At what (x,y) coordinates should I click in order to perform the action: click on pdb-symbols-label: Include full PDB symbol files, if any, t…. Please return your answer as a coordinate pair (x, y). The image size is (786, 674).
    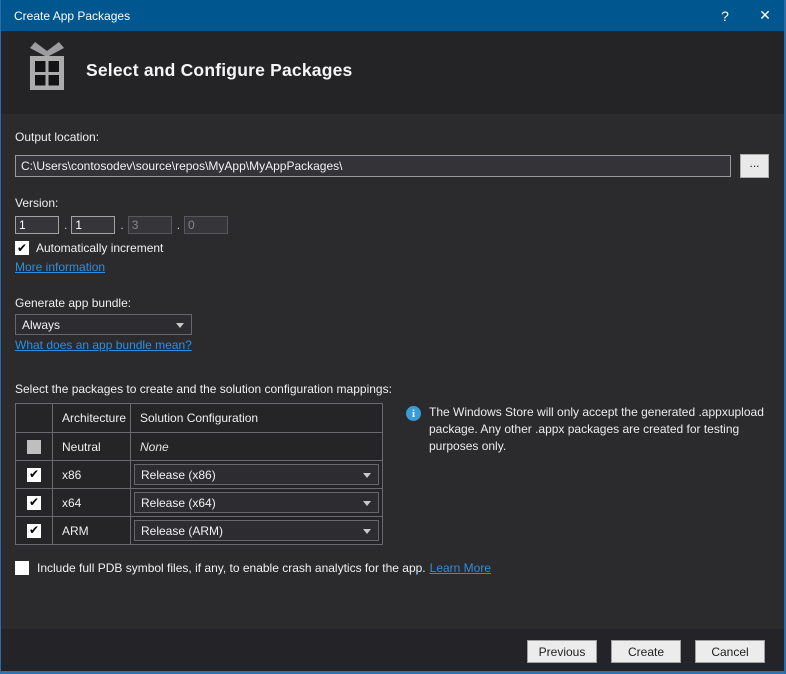
    Looking at the image, I should click on (231, 568).